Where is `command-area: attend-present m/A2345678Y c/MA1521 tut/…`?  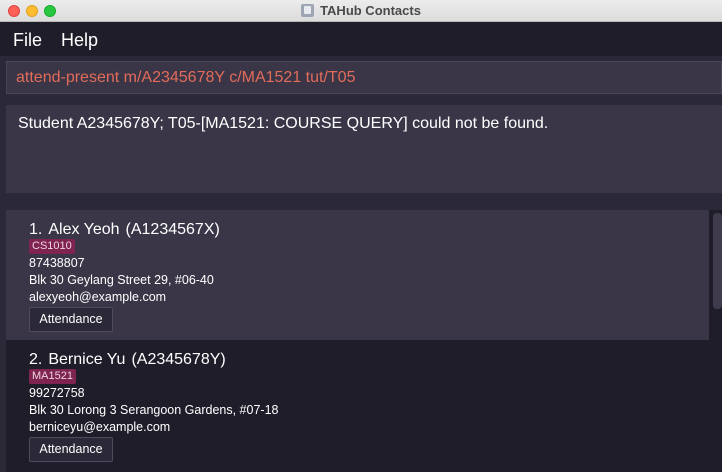 command-area: attend-present m/A2345678Y c/MA1521 tut/… is located at coordinates (361, 78).